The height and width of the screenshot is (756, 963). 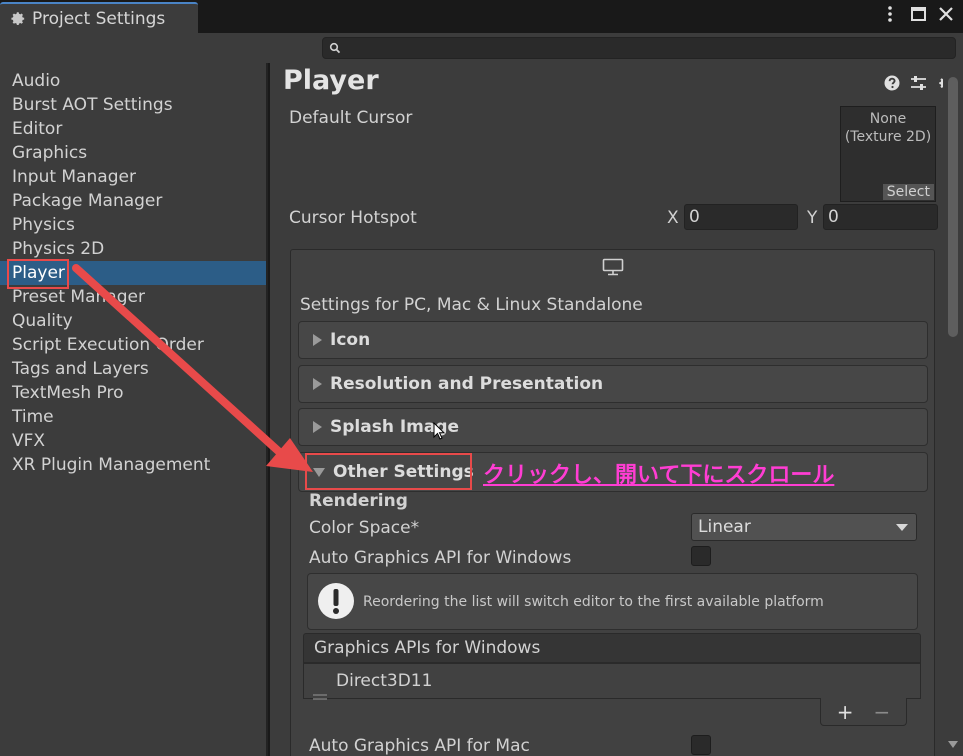 What do you see at coordinates (353, 218) in the screenshot?
I see `cursor-hotspot-label: Cursor Hotspot` at bounding box center [353, 218].